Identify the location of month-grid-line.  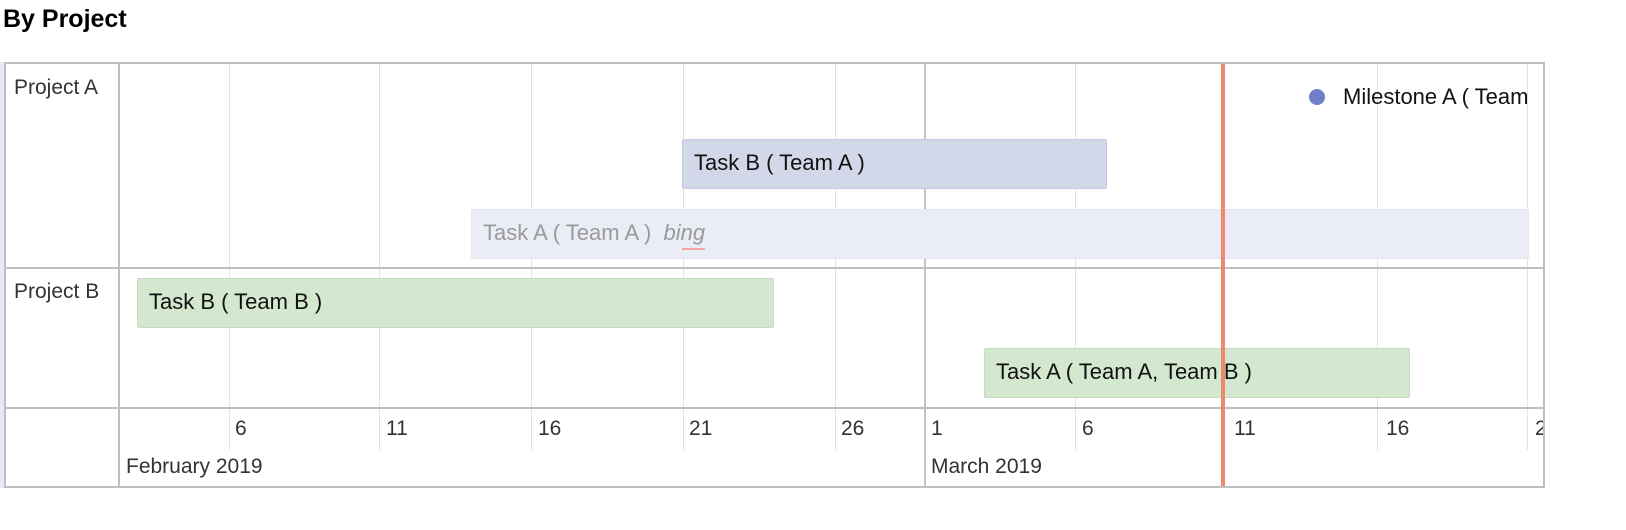
(925, 275).